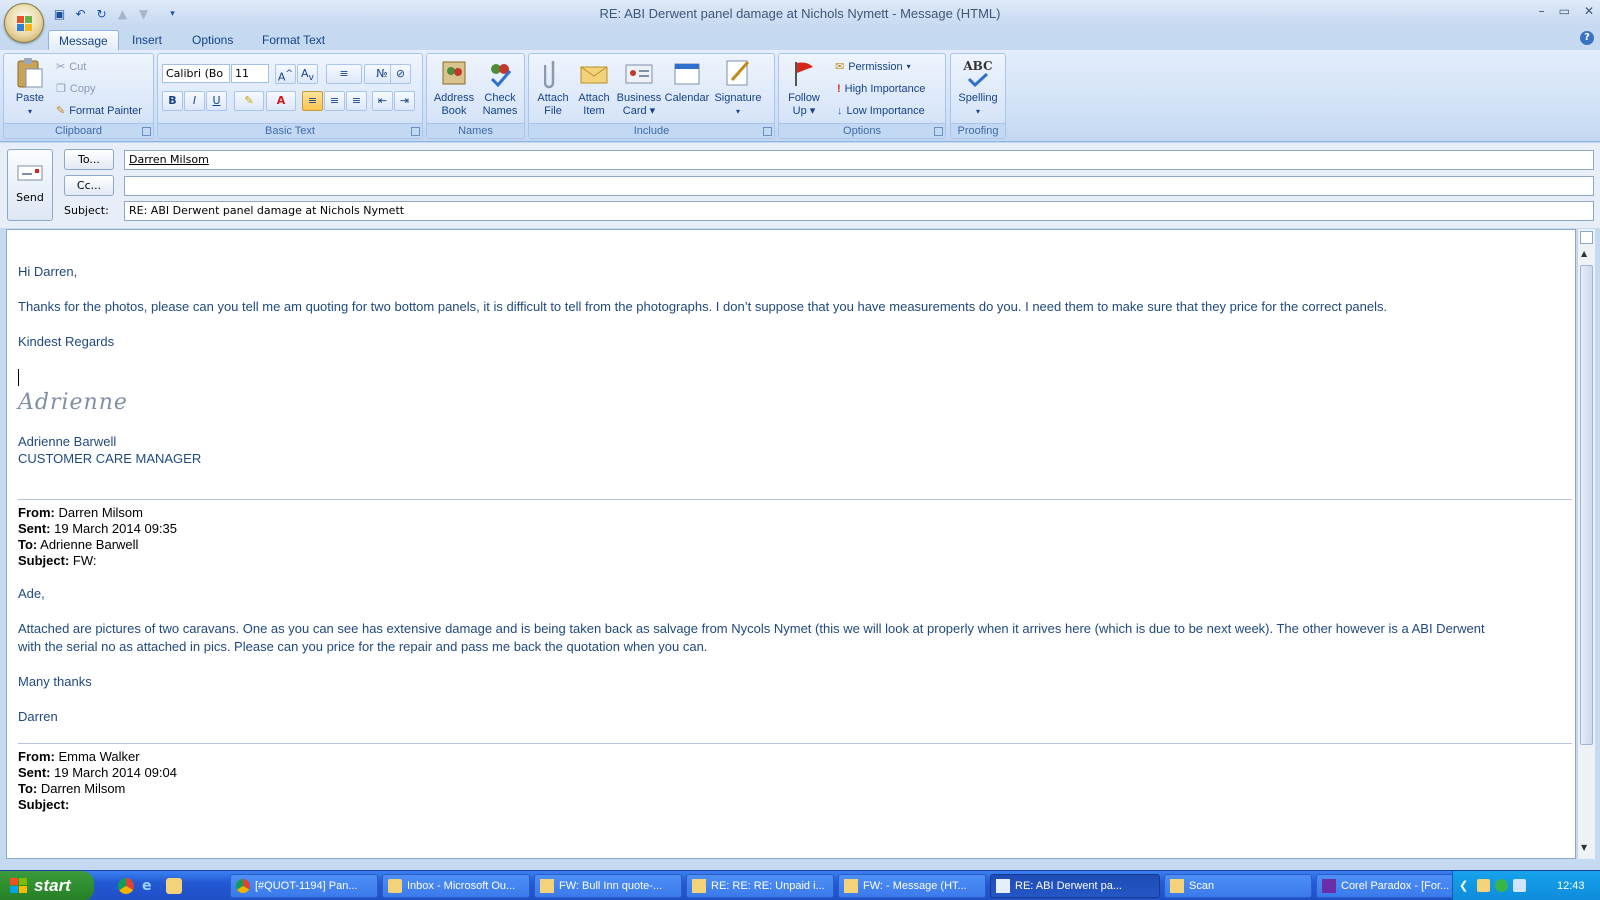  Describe the element at coordinates (126, 886) in the screenshot. I see `chrome-icon` at that location.